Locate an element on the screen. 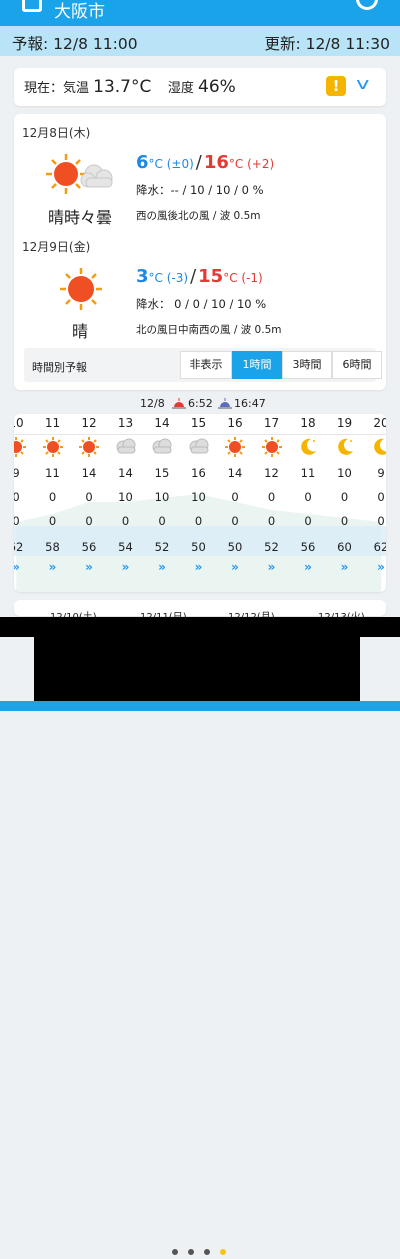 This screenshot has width=400, height=1259. sunset-time: 16:47 is located at coordinates (250, 403).